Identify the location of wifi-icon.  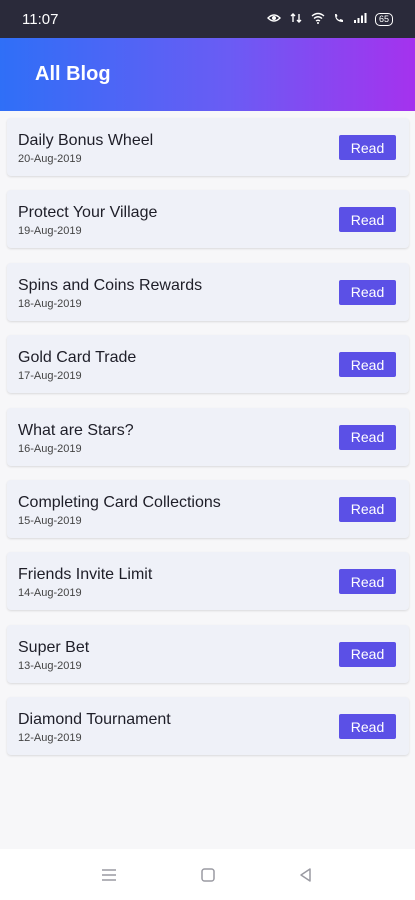
(318, 19).